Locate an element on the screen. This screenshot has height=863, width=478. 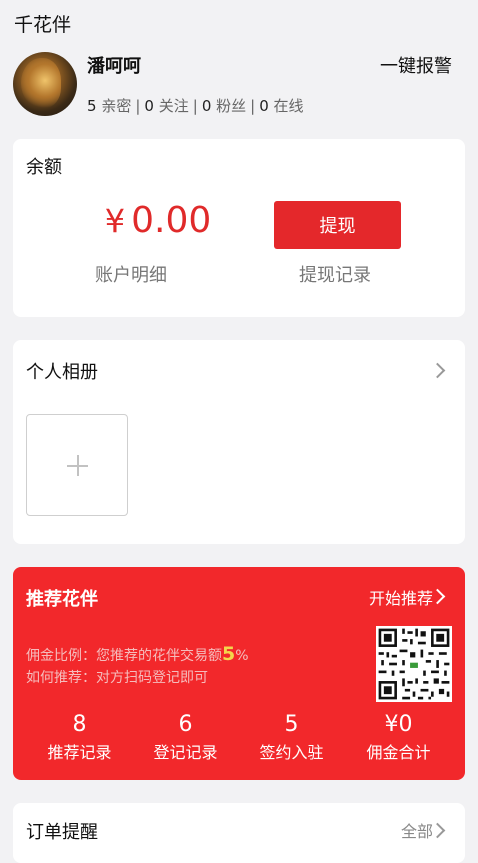
stat-followers: 0 粉丝 is located at coordinates (224, 106).